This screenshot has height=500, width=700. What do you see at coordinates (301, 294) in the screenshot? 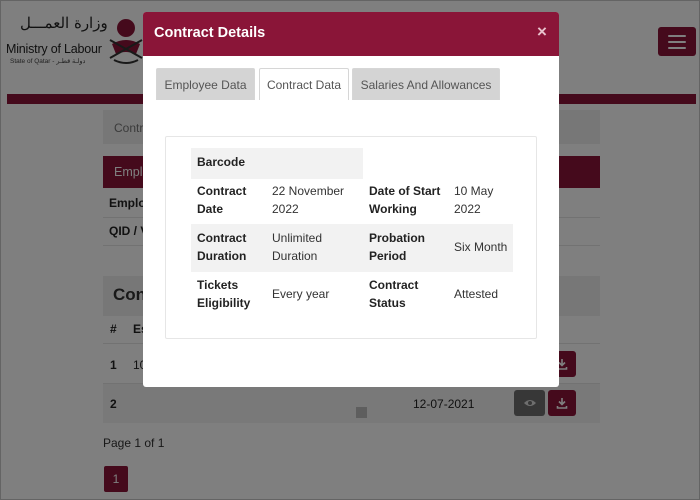
I see `tickets-eligibility-value: Every year` at bounding box center [301, 294].